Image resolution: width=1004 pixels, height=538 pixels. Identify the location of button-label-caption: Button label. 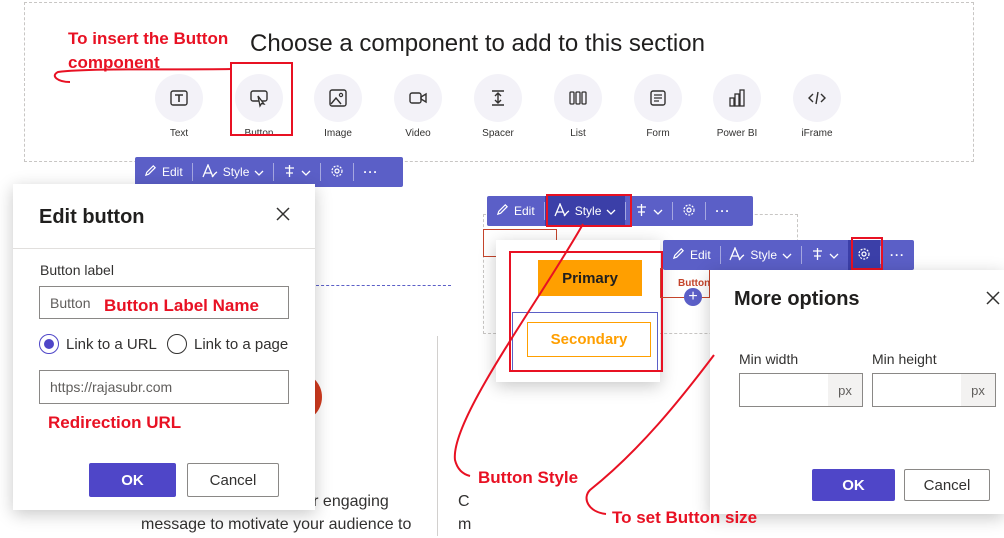
(77, 270).